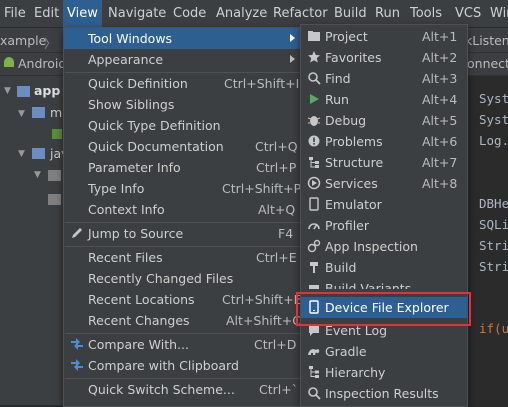 This screenshot has height=407, width=508. What do you see at coordinates (183, 125) in the screenshot?
I see `menu-item-quick-type-definition: Quick Type Definition` at bounding box center [183, 125].